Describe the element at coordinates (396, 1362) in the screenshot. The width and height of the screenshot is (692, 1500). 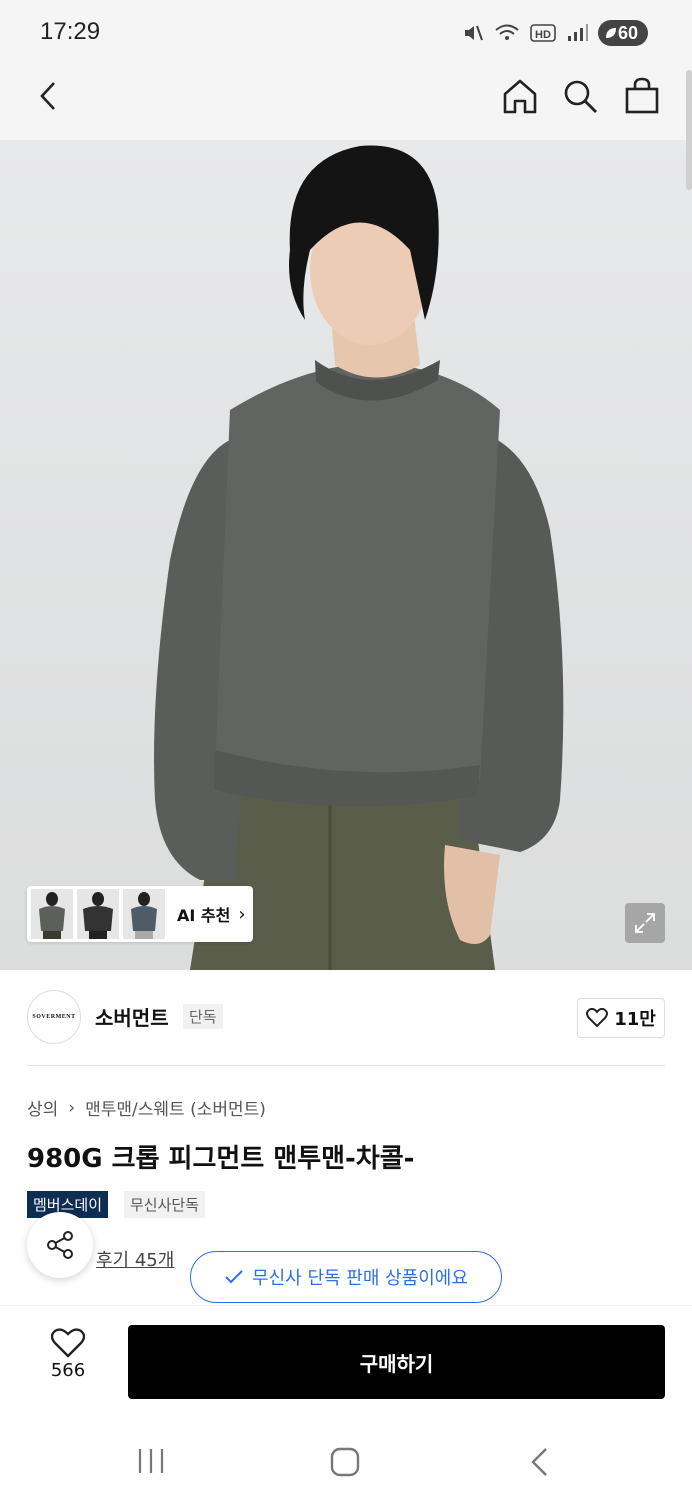
I see `buy-button: 구매하기` at that location.